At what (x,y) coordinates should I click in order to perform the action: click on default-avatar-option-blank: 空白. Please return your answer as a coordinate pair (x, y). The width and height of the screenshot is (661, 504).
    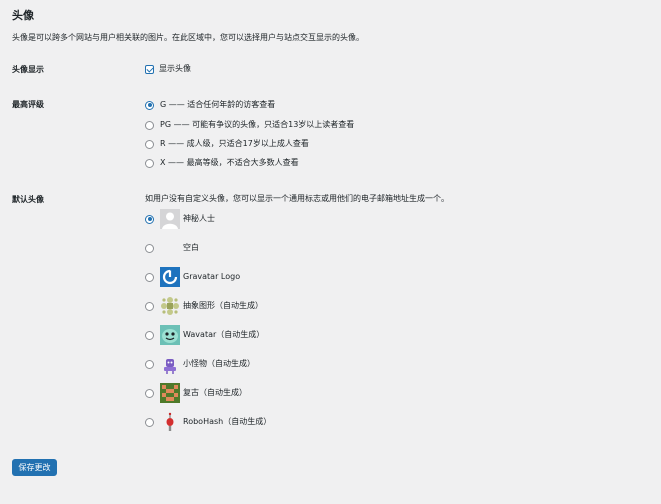
    Looking at the image, I should click on (172, 248).